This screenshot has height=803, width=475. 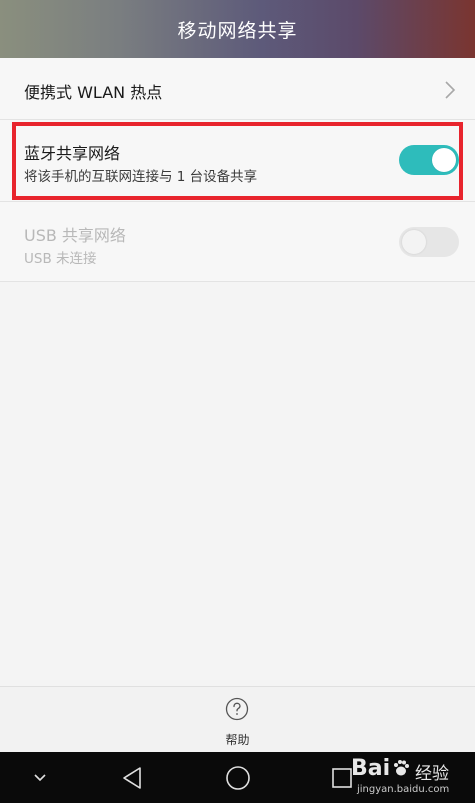 I want to click on usb-tethering-label: USB 共享网络, so click(x=75, y=235).